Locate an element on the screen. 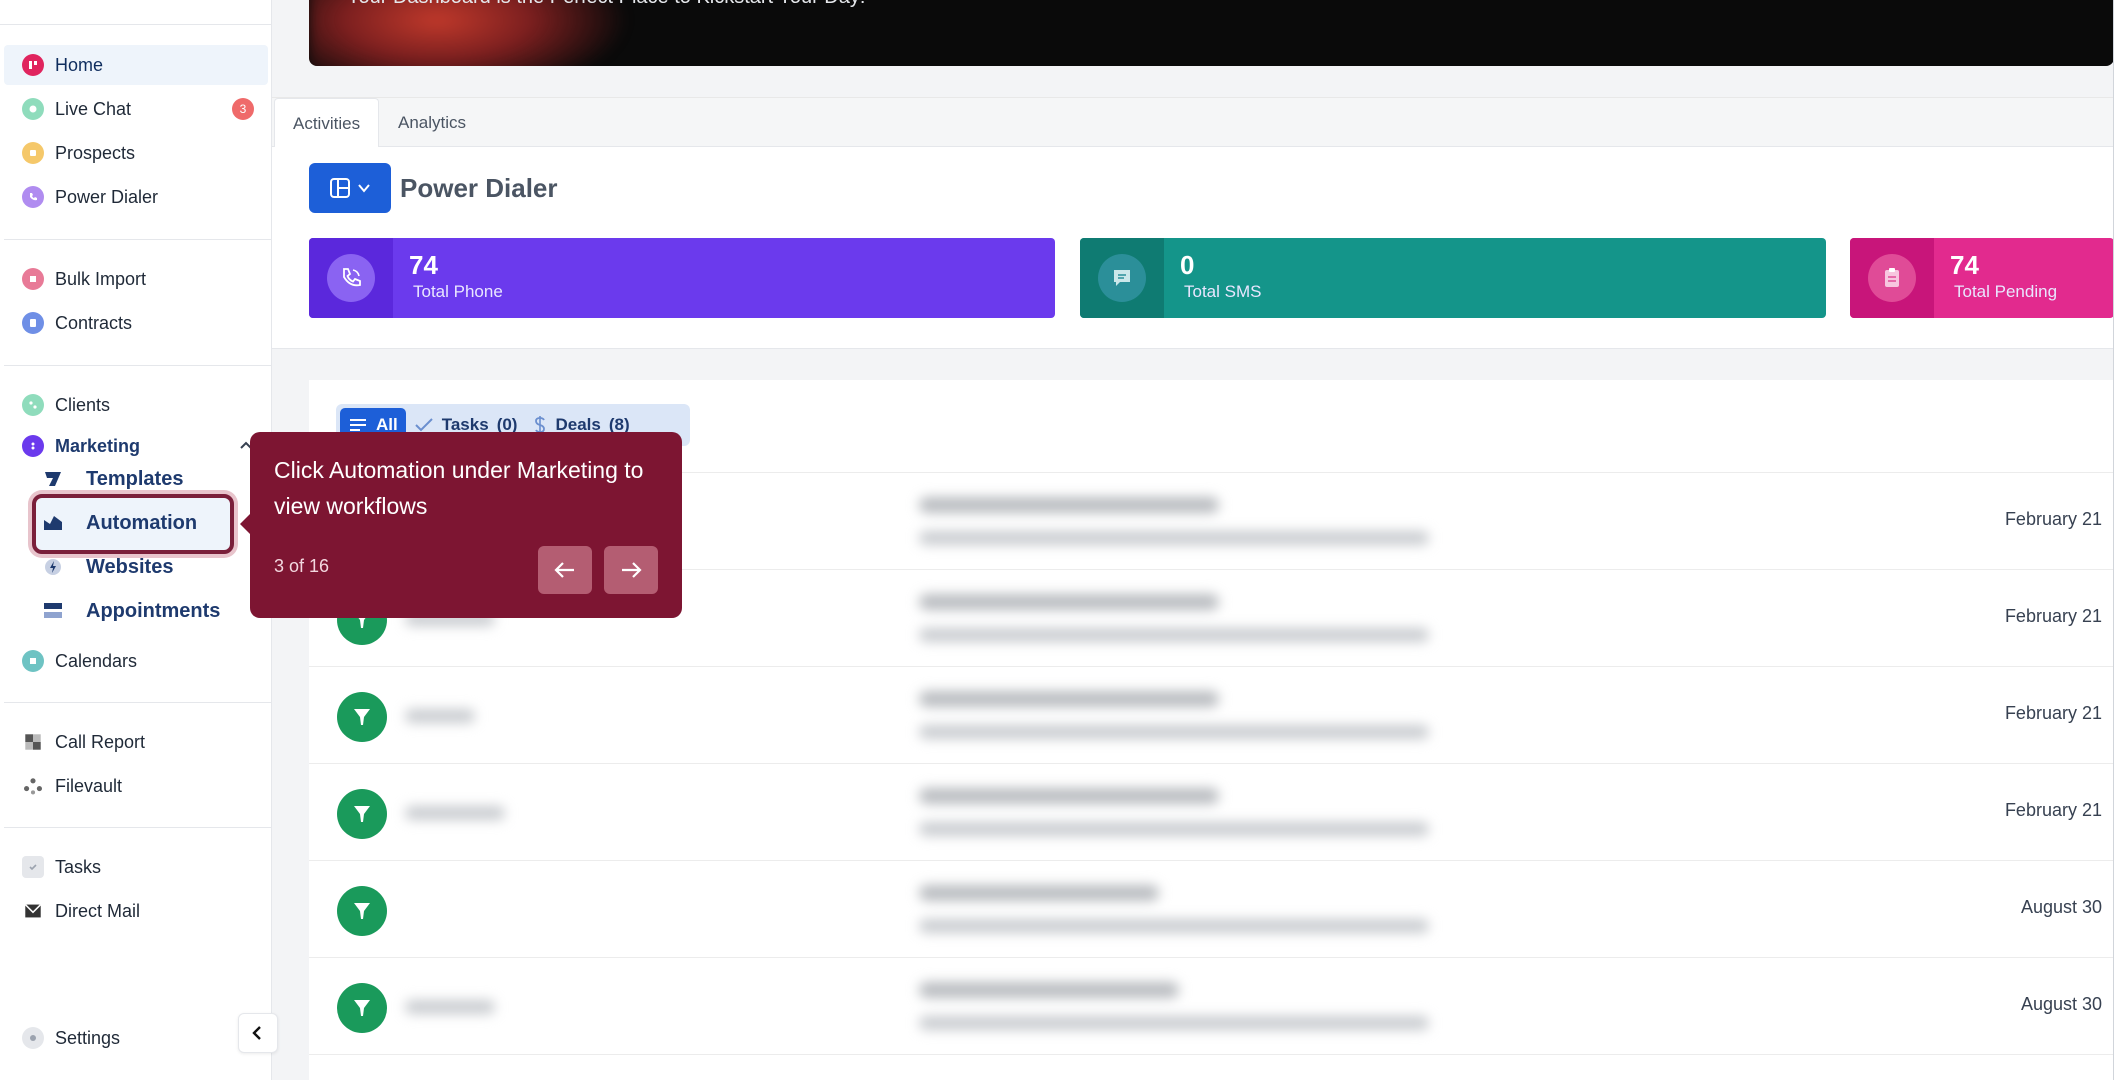 The image size is (2114, 1080). sidebar-item-label: Settings is located at coordinates (88, 1037).